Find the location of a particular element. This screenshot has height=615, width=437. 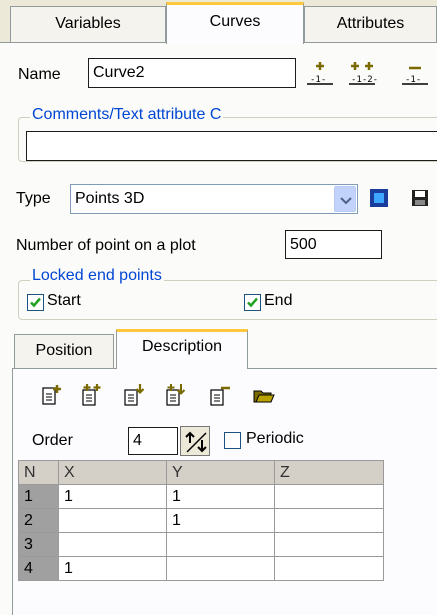

tab-curves: Curves is located at coordinates (235, 23).